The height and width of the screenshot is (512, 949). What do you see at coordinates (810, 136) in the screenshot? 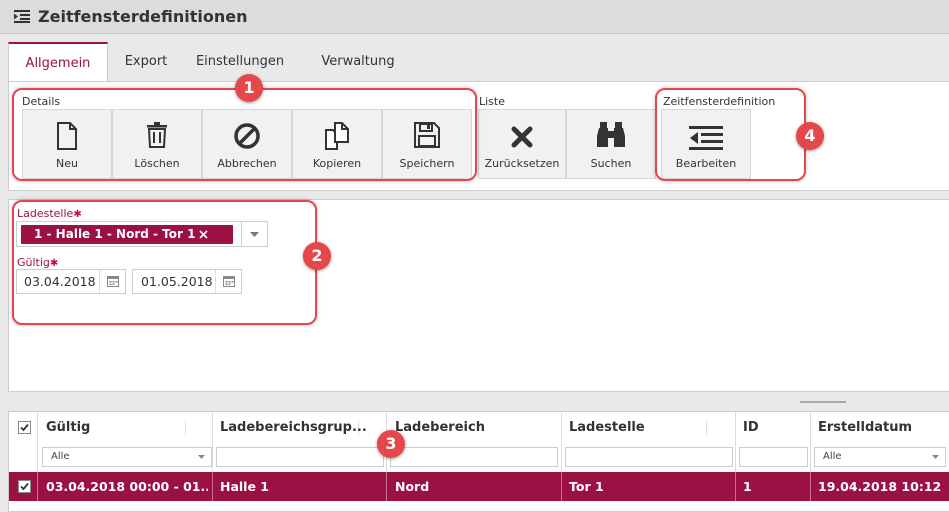
I see `callout-badge-4: 4` at bounding box center [810, 136].